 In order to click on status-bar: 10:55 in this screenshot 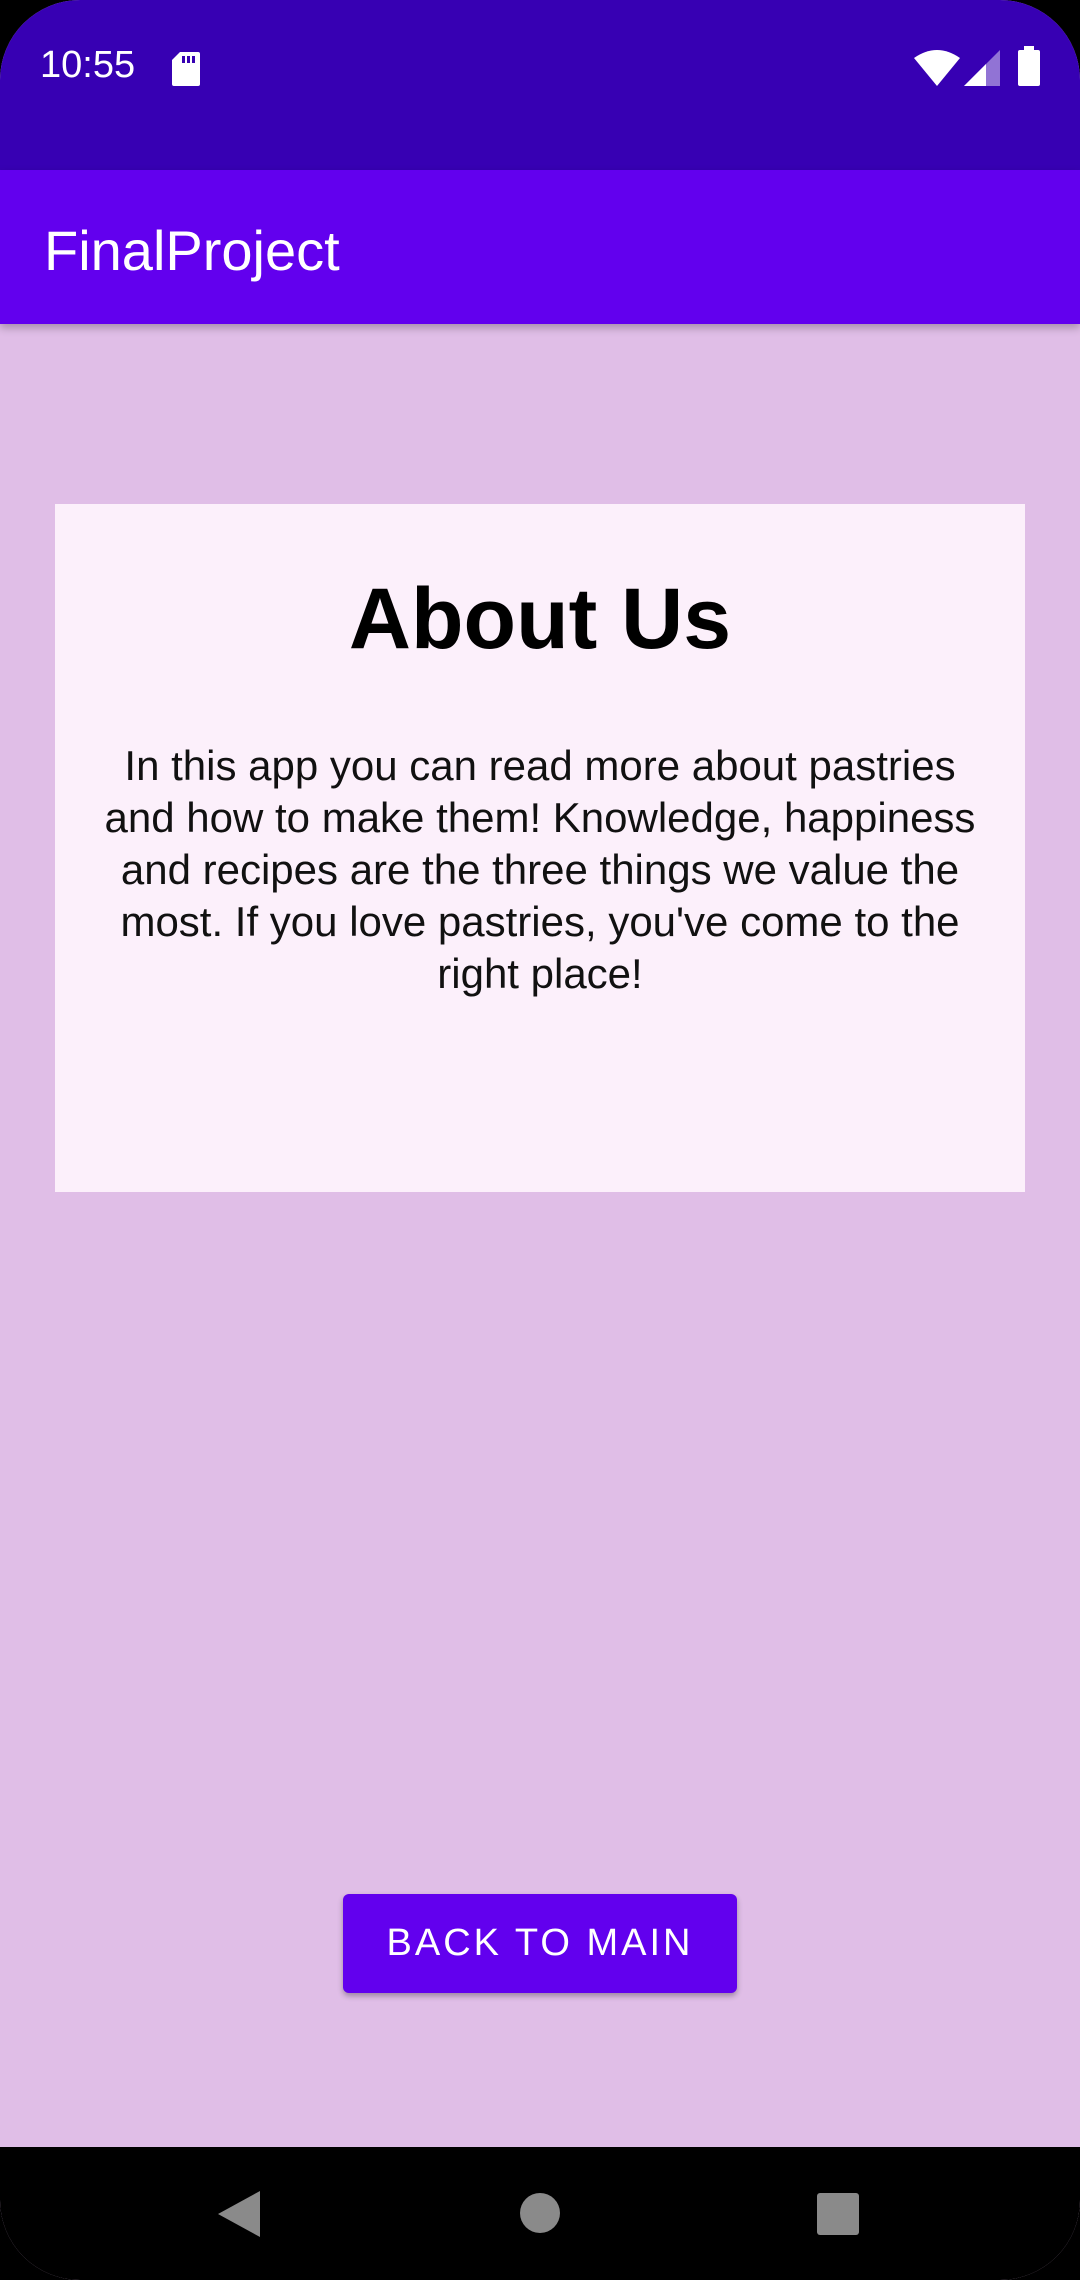, I will do `click(540, 85)`.